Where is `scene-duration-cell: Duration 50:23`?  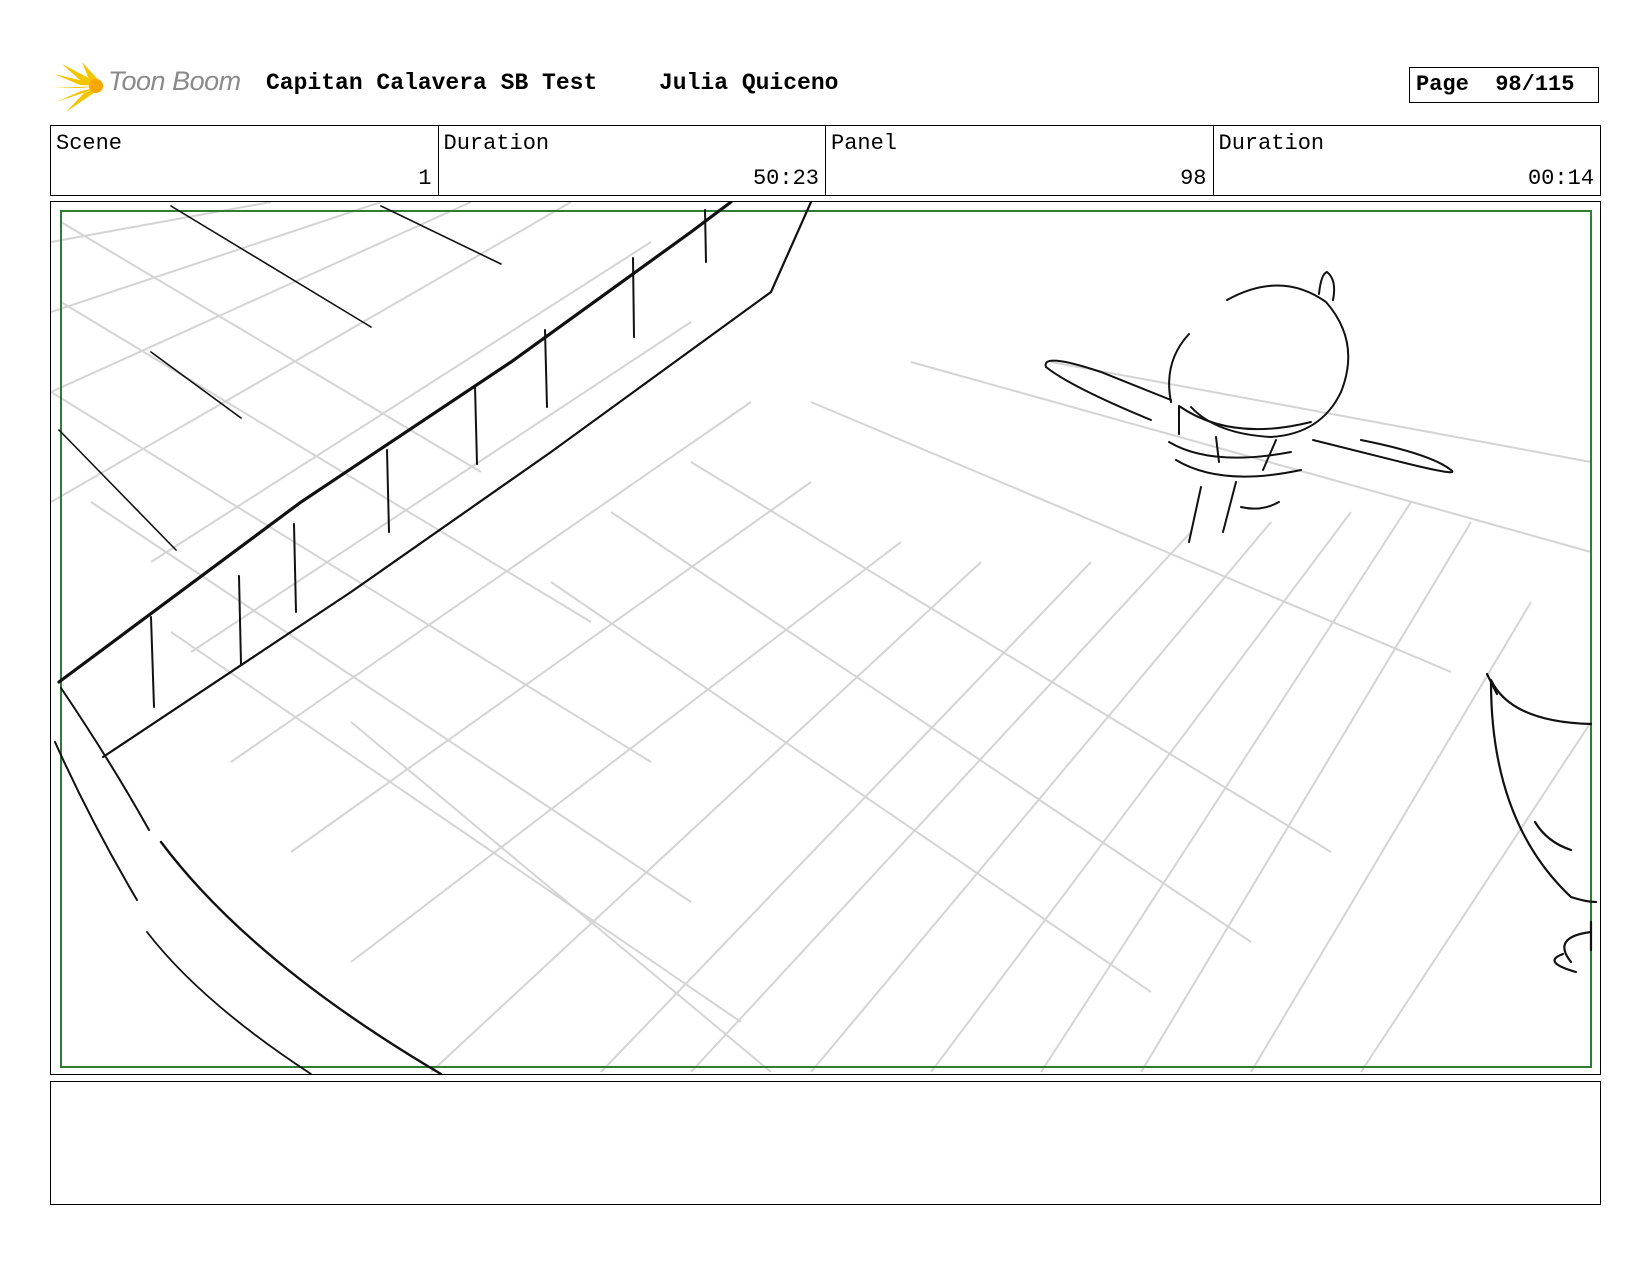 scene-duration-cell: Duration 50:23 is located at coordinates (632, 160).